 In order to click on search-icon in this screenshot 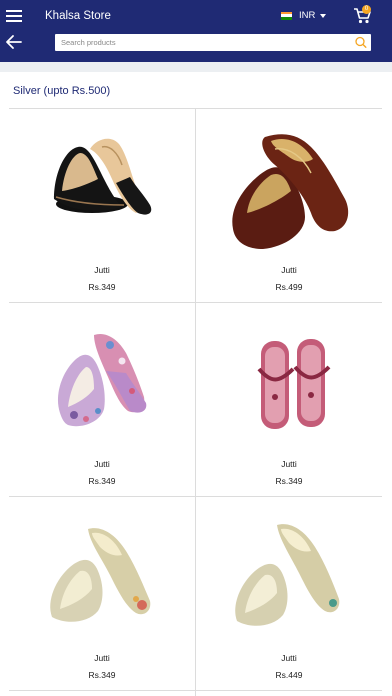, I will do `click(360, 42)`.